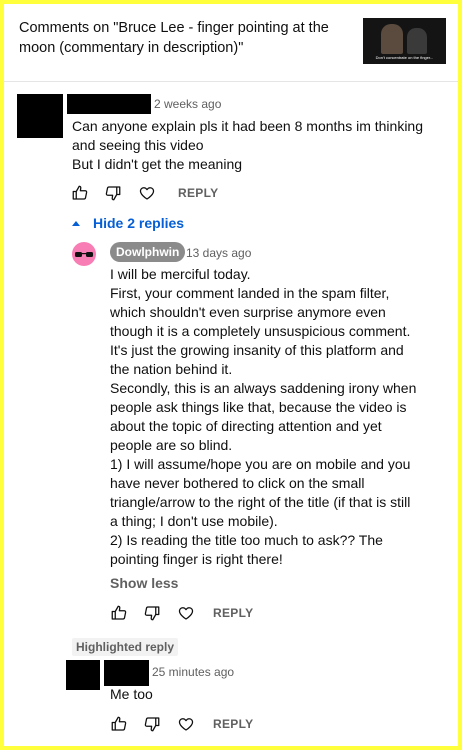  Describe the element at coordinates (125, 647) in the screenshot. I see `highlighted-reply-label: Highlighted reply` at that location.